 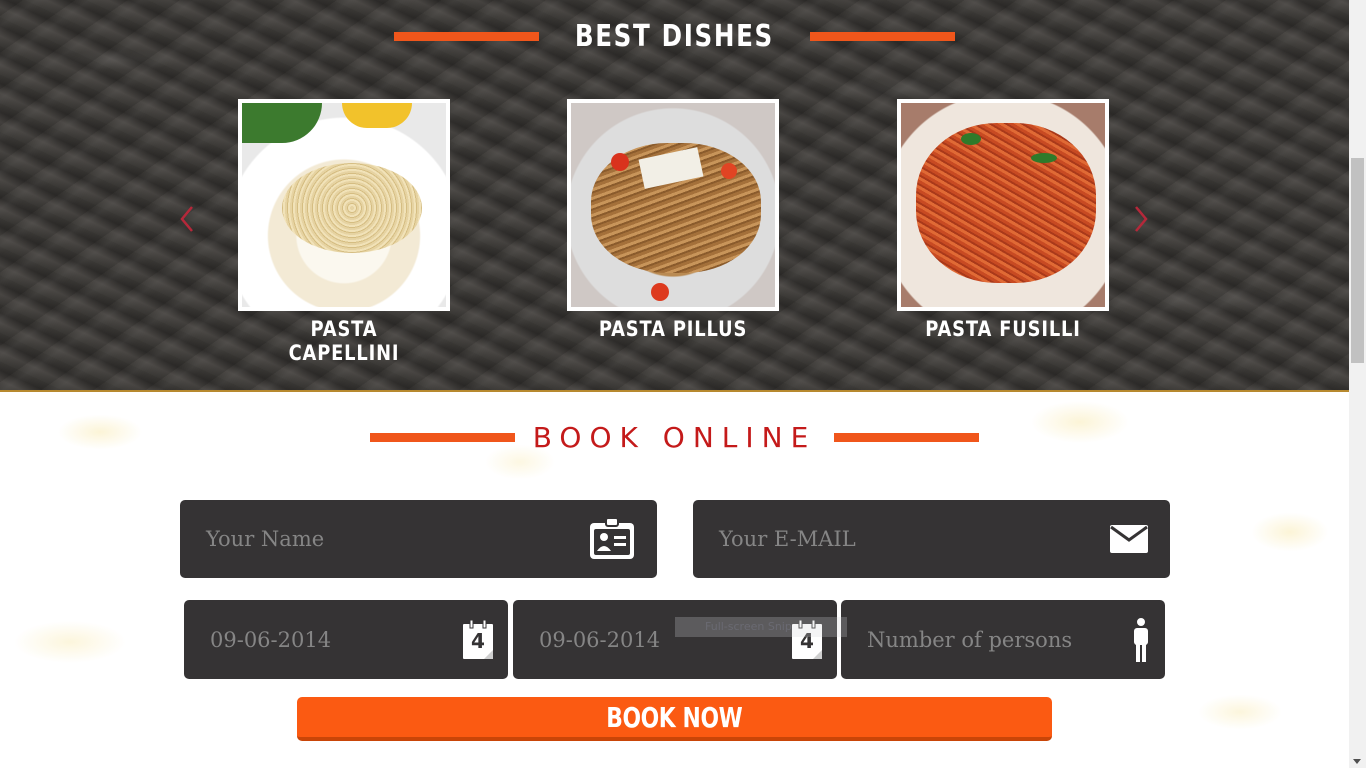 I want to click on chevron-right-icon, so click(x=1141, y=219).